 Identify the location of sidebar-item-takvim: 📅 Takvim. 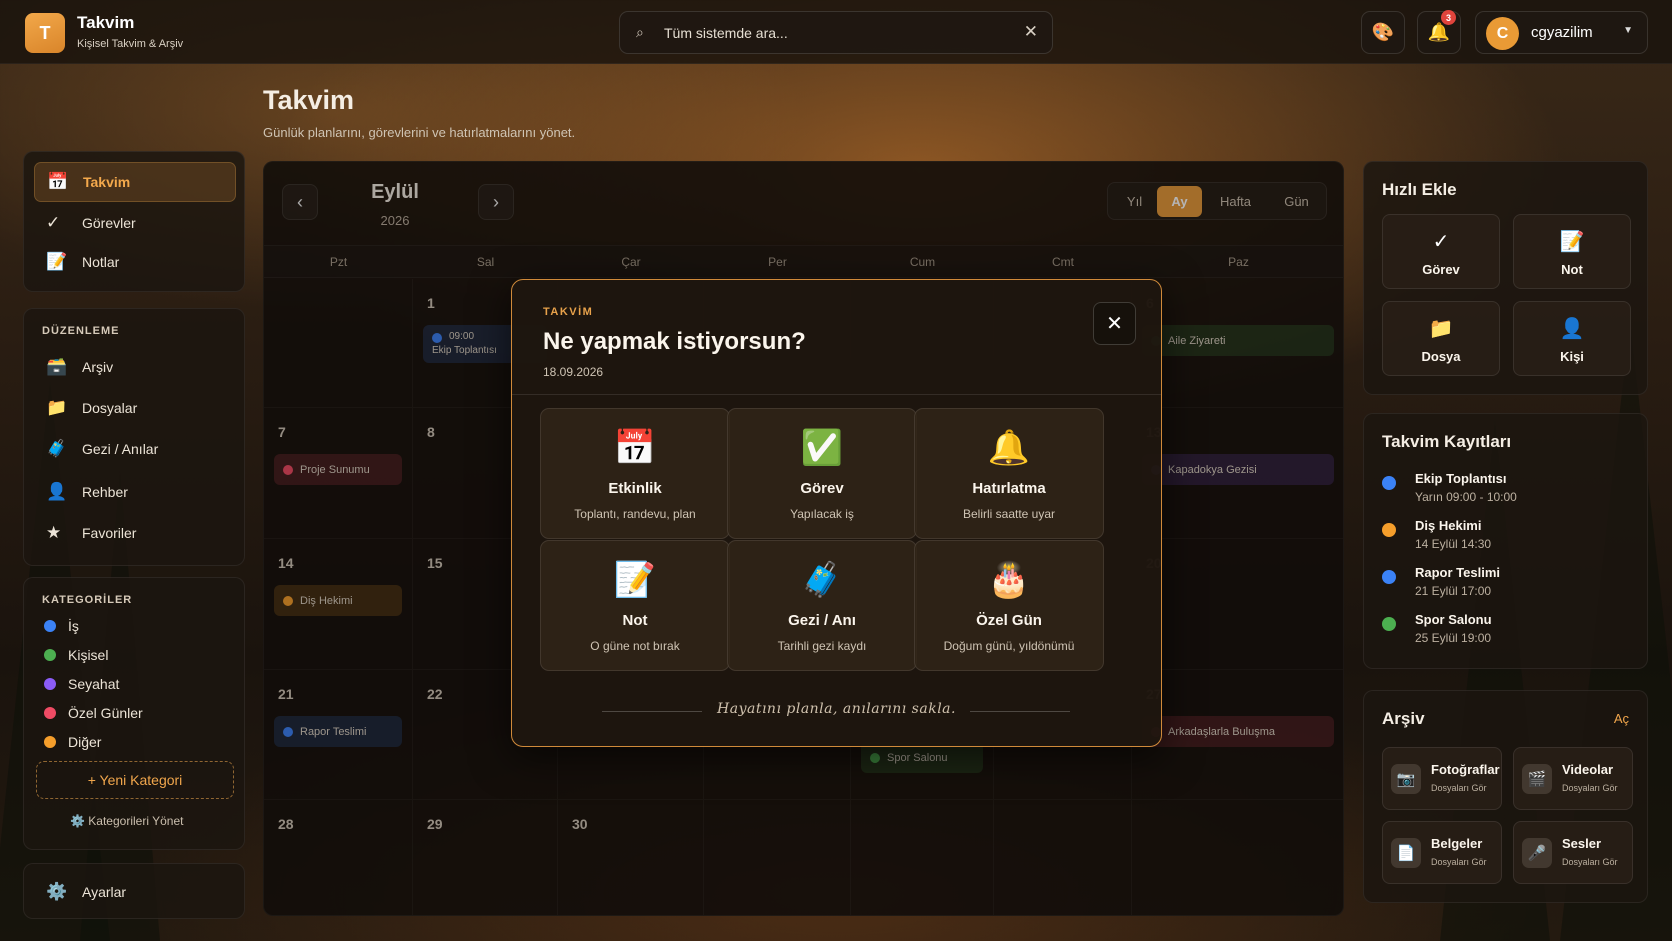
(135, 182).